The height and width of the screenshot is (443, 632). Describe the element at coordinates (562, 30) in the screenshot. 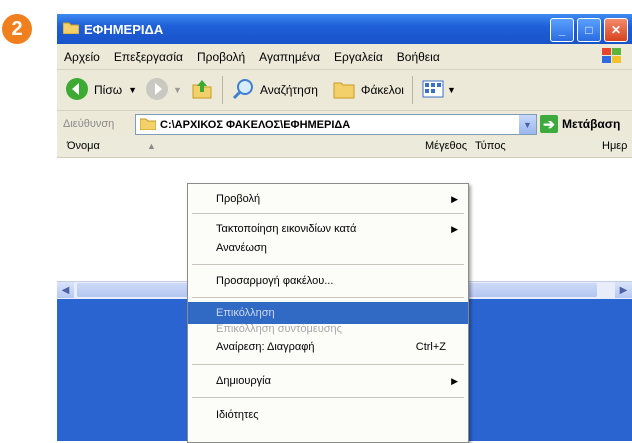

I see `minimize-button: _` at that location.